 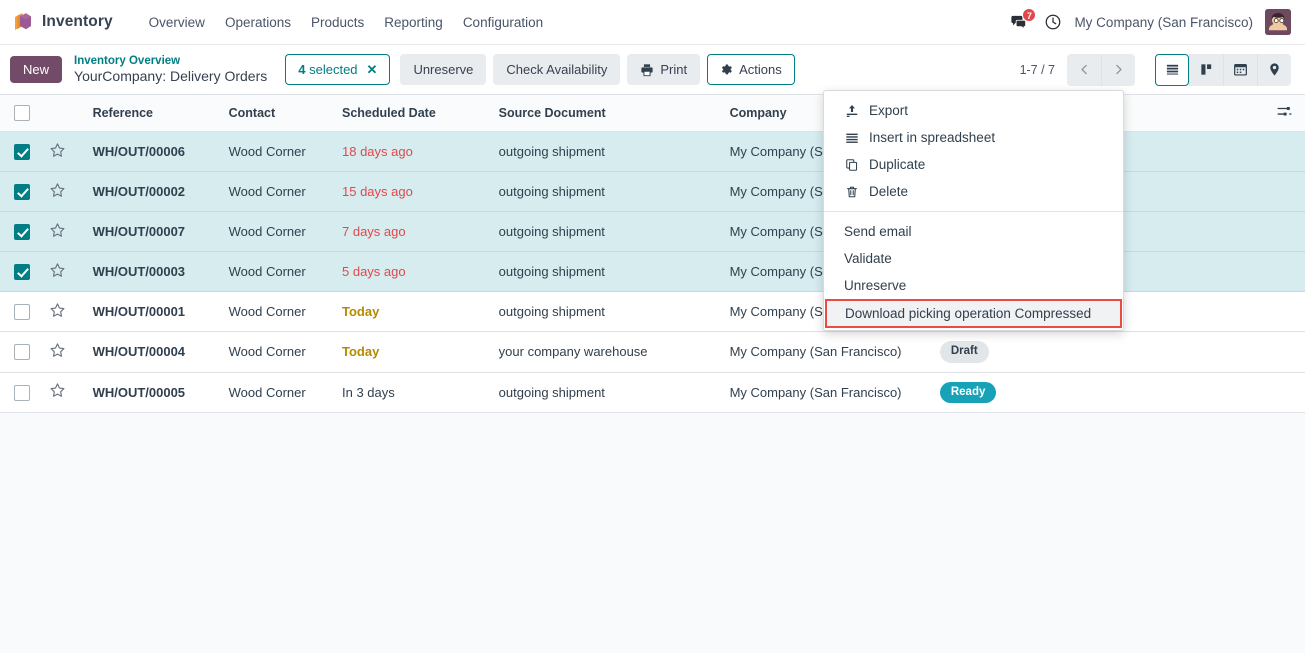 I want to click on check-availability-button: Check Availability, so click(x=557, y=69).